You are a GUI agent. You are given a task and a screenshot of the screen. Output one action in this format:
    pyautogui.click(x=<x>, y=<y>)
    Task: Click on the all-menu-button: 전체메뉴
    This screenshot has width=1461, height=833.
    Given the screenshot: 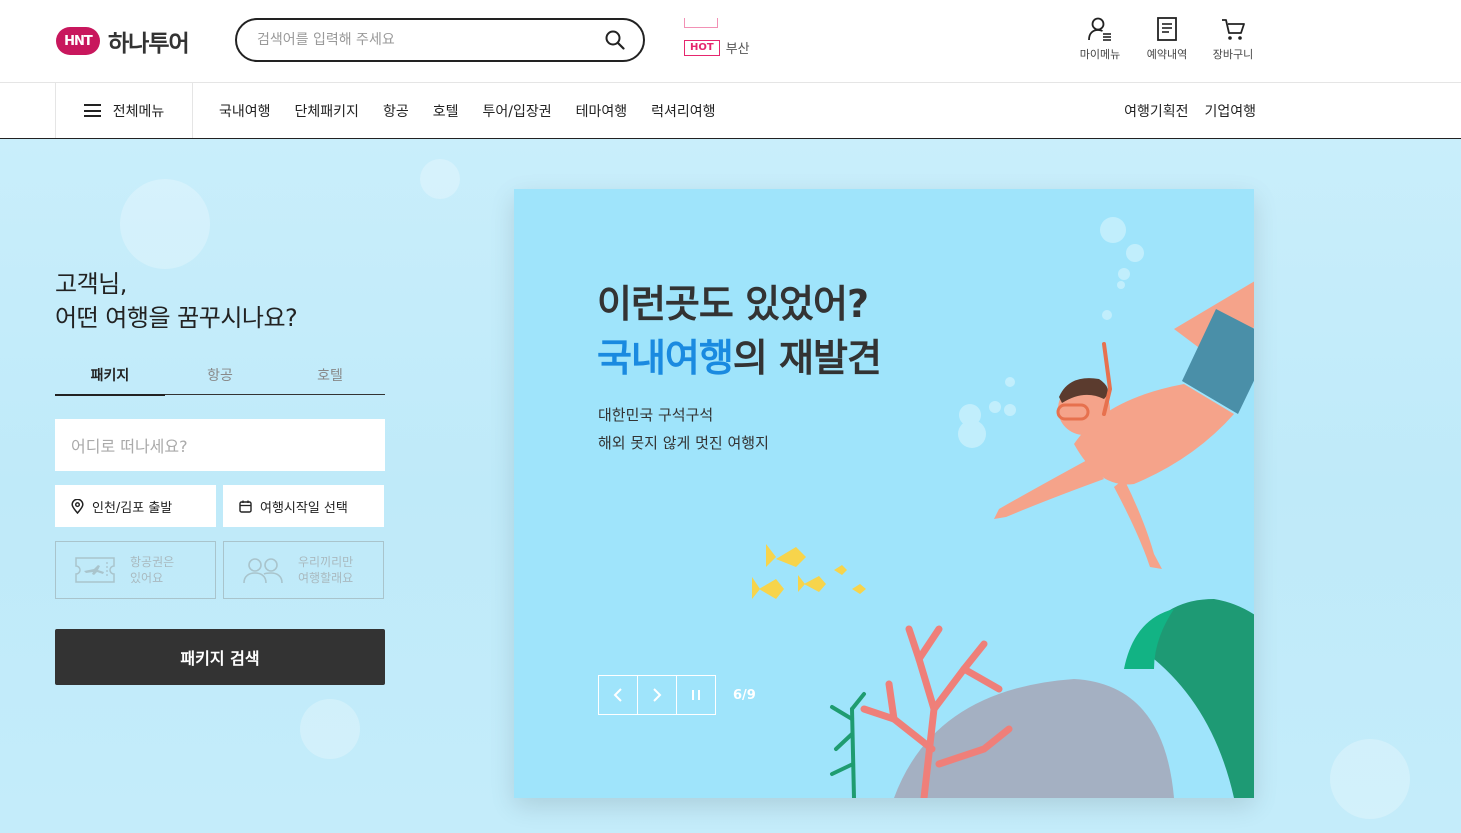 What is the action you would take?
    pyautogui.click(x=124, y=110)
    